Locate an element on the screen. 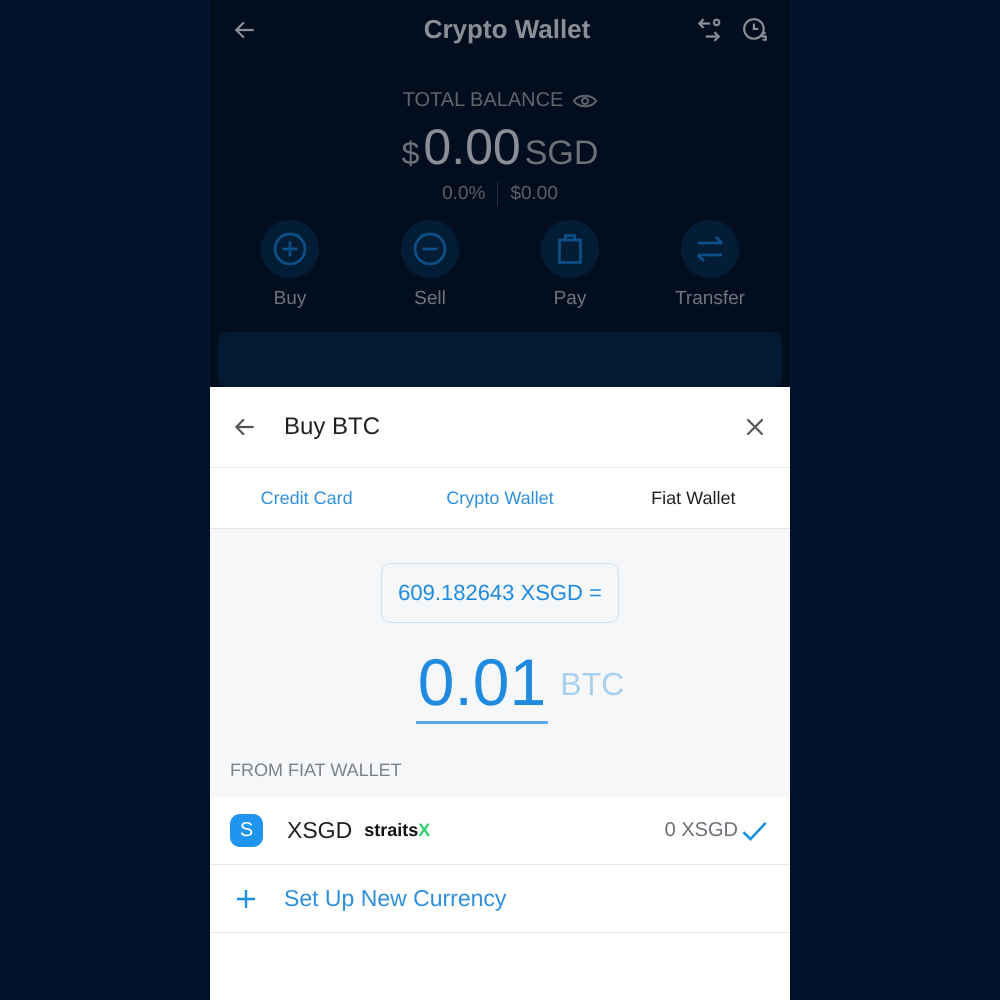  amount-unit: BTC is located at coordinates (592, 684).